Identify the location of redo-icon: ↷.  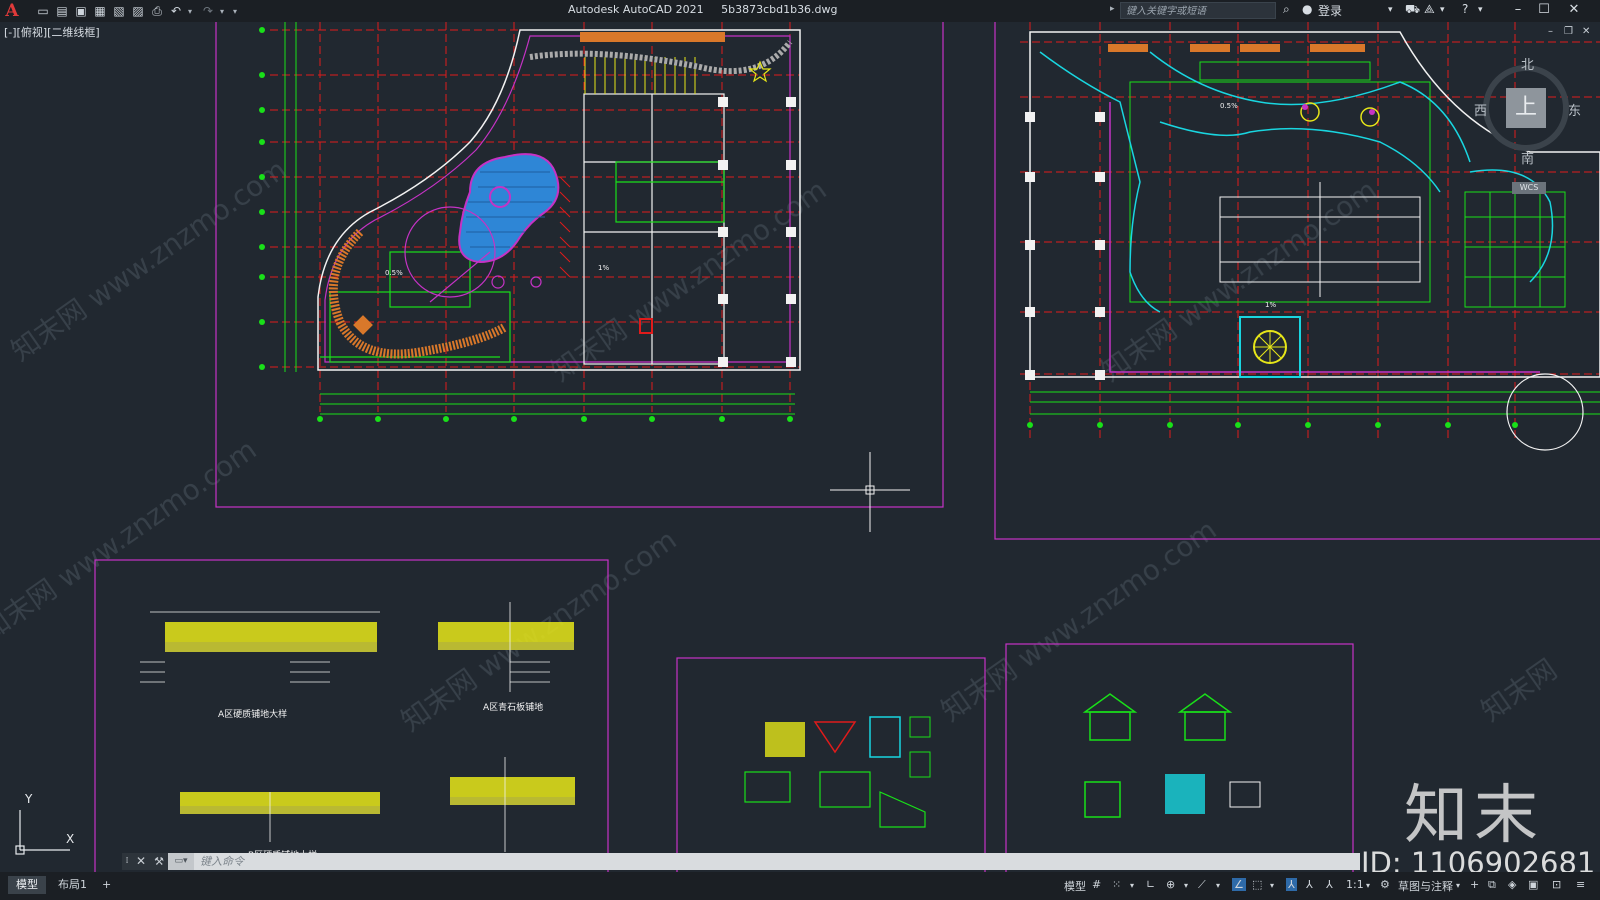
(208, 11).